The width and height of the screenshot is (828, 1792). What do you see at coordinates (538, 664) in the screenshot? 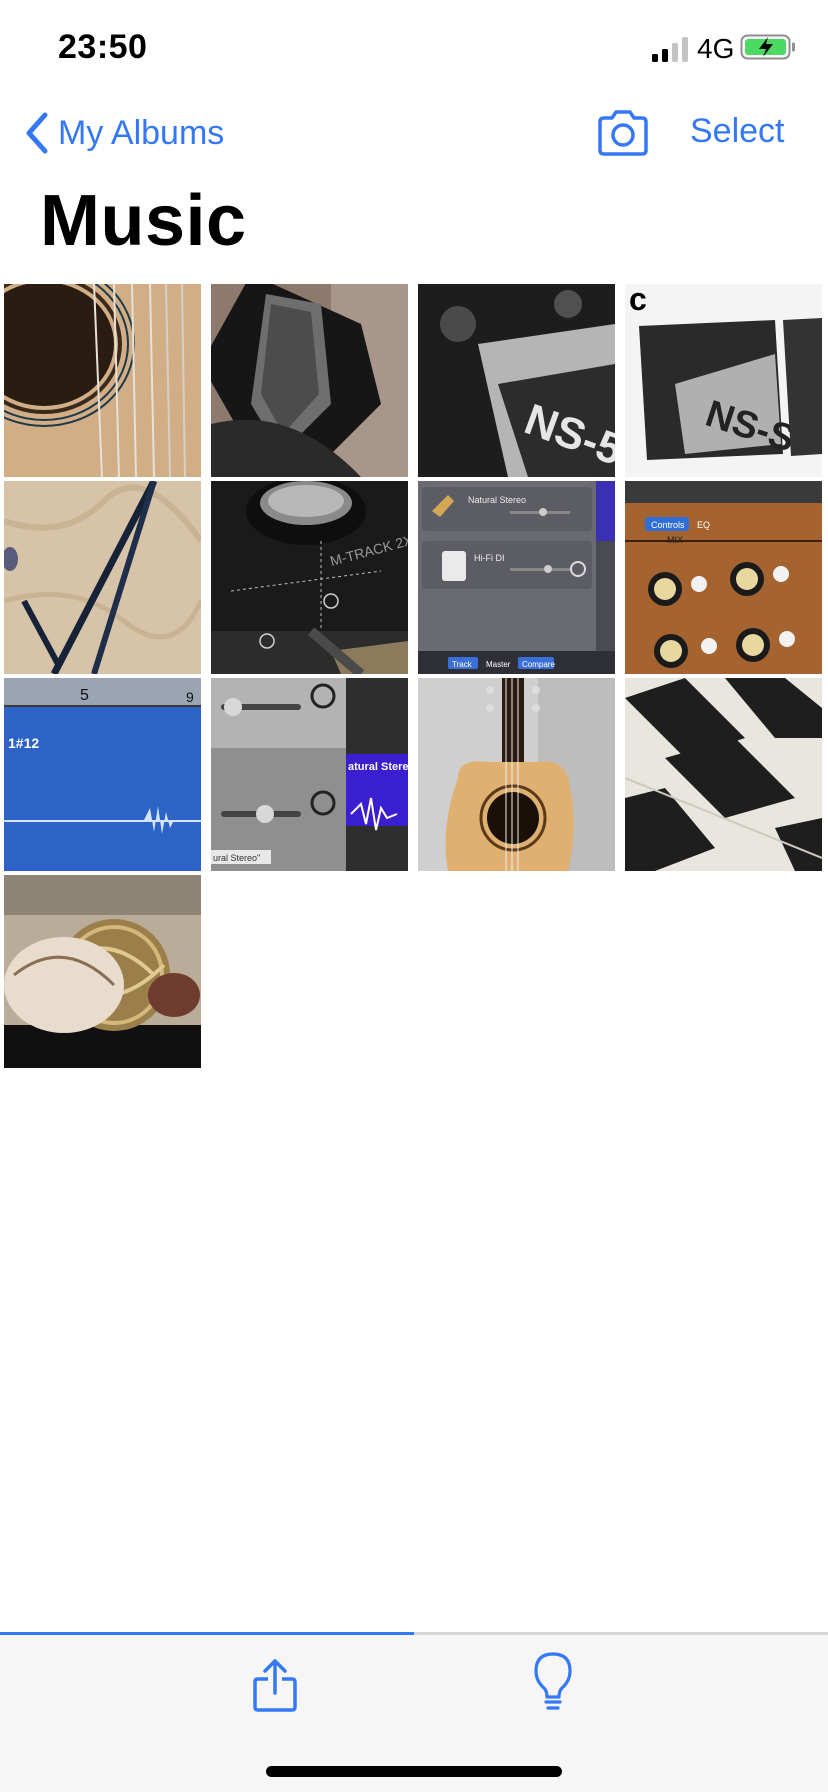
I see `svg-text: Compare` at bounding box center [538, 664].